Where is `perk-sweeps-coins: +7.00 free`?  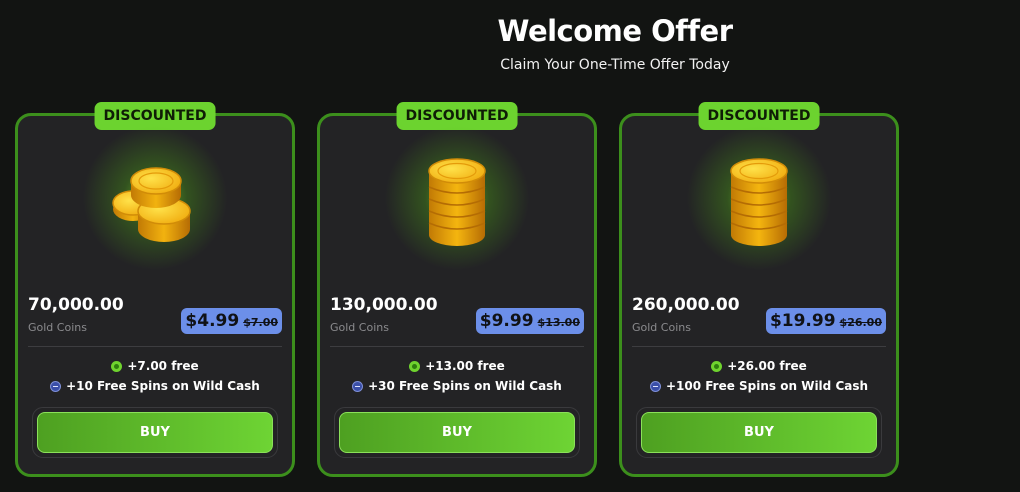
perk-sweeps-coins: +7.00 free is located at coordinates (155, 366).